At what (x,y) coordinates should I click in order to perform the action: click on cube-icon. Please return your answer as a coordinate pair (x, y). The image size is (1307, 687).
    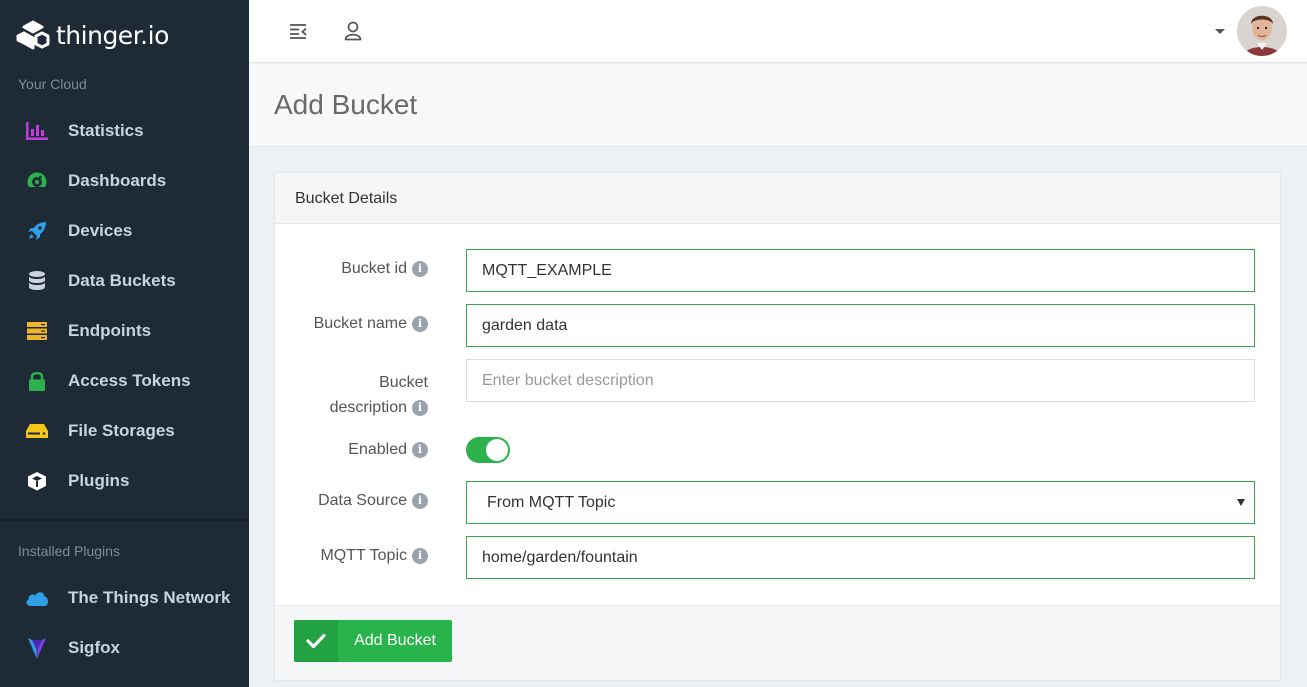
    Looking at the image, I should click on (37, 481).